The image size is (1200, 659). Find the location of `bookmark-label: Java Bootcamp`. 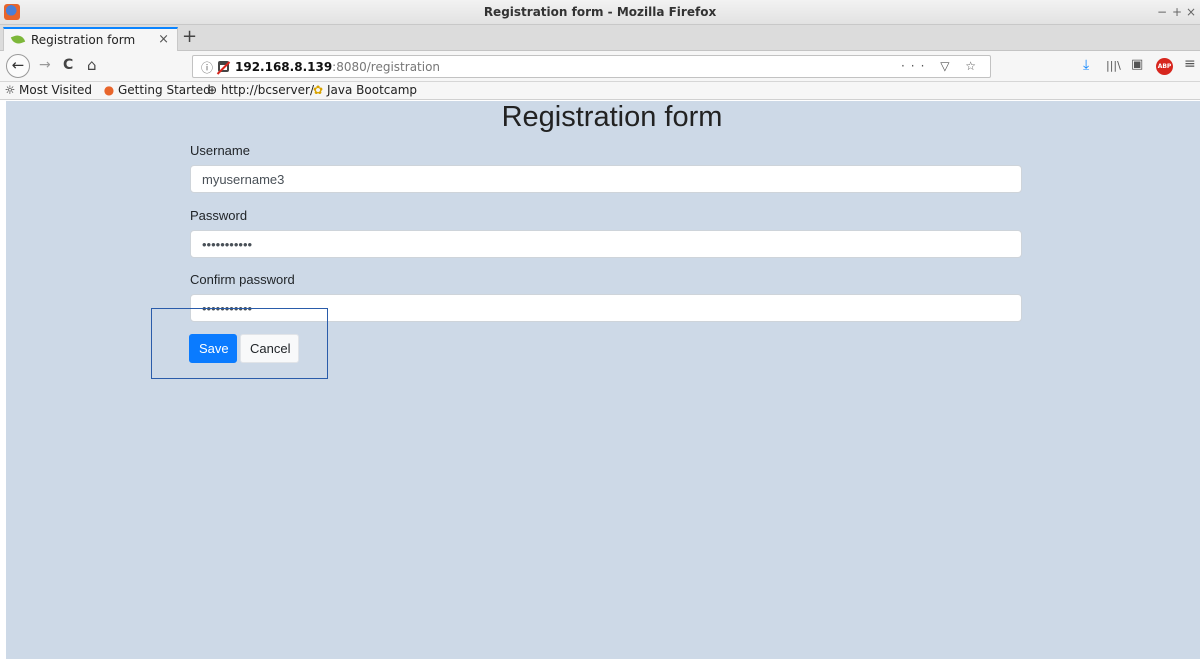

bookmark-label: Java Bootcamp is located at coordinates (372, 90).